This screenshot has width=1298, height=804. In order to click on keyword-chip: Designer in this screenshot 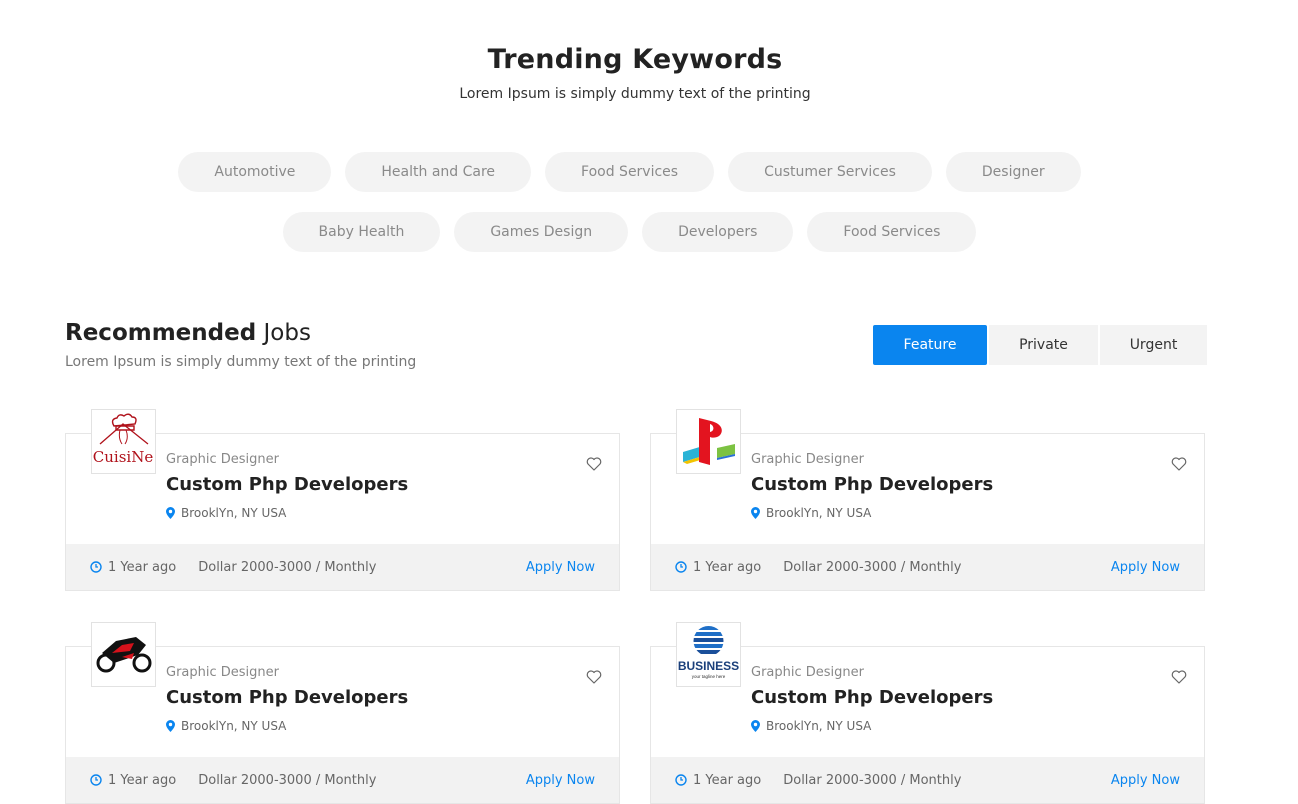, I will do `click(1013, 172)`.